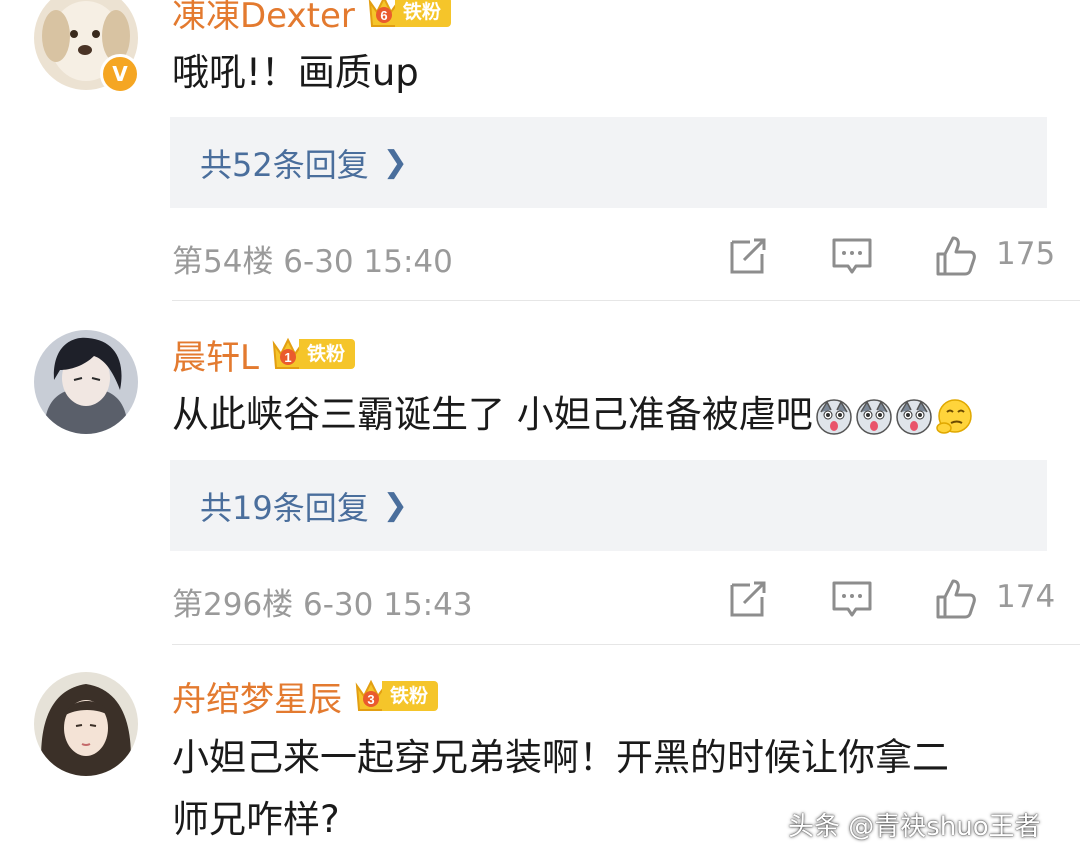  Describe the element at coordinates (256, 819) in the screenshot. I see `comment-text: 师兄咋样?` at that location.